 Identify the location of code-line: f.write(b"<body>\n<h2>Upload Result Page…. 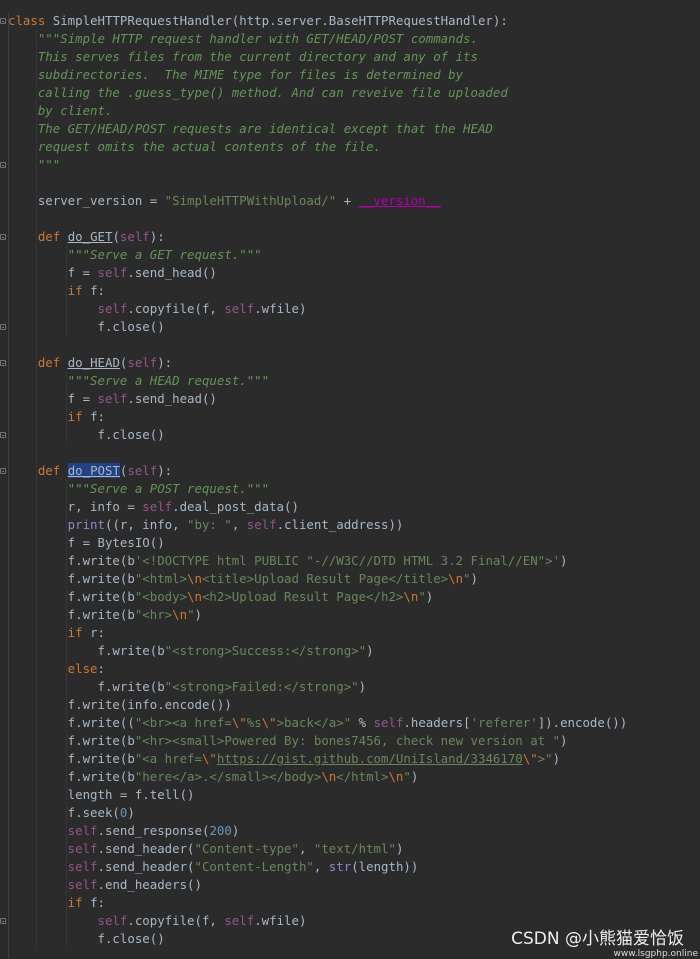
(221, 597).